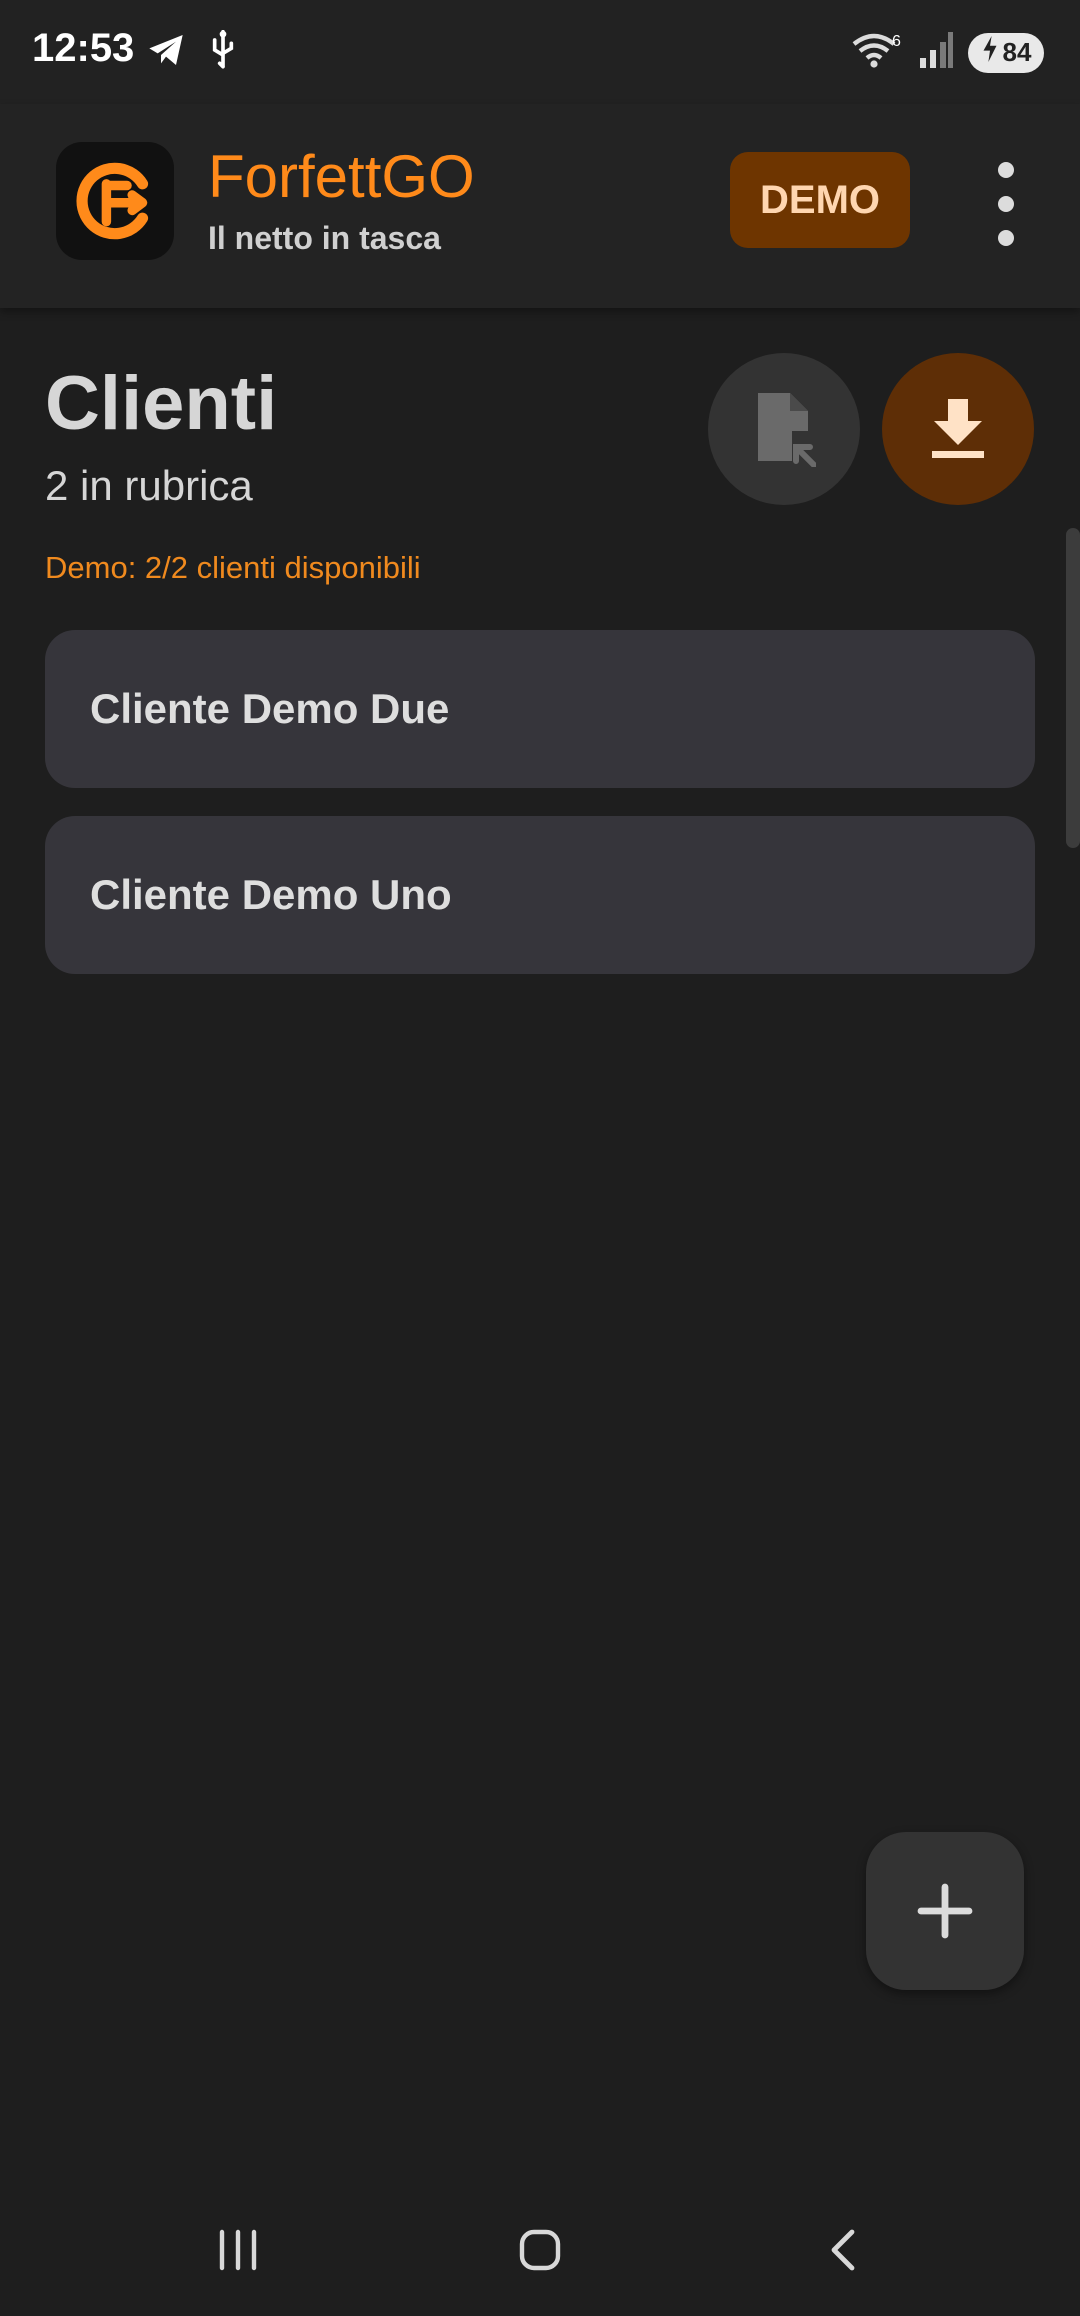 This screenshot has height=2316, width=1080. Describe the element at coordinates (83, 48) in the screenshot. I see `status-time: 12:53` at that location.